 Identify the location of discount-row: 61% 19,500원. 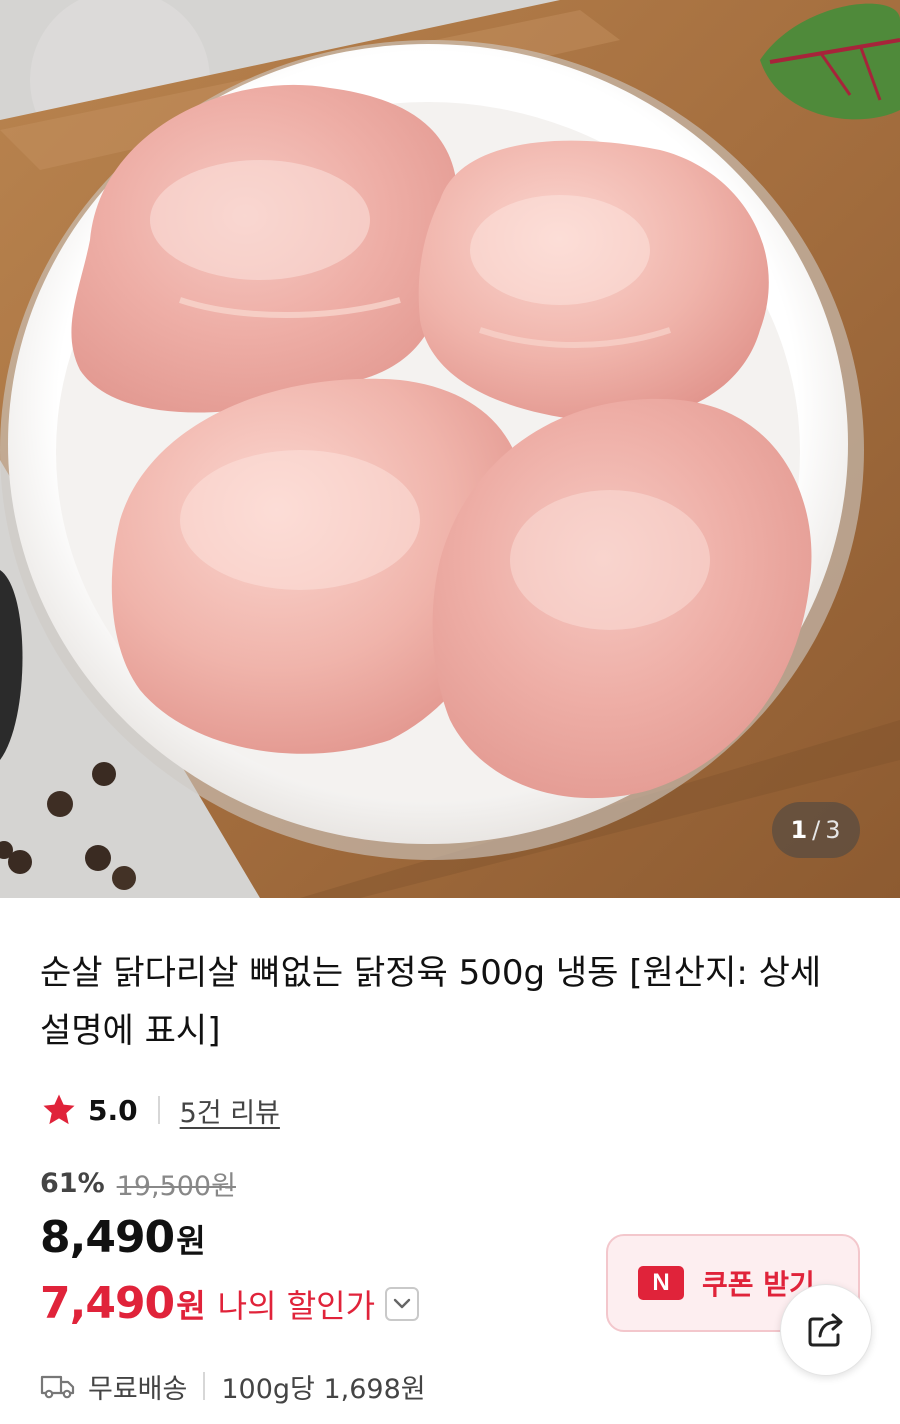
(138, 1183).